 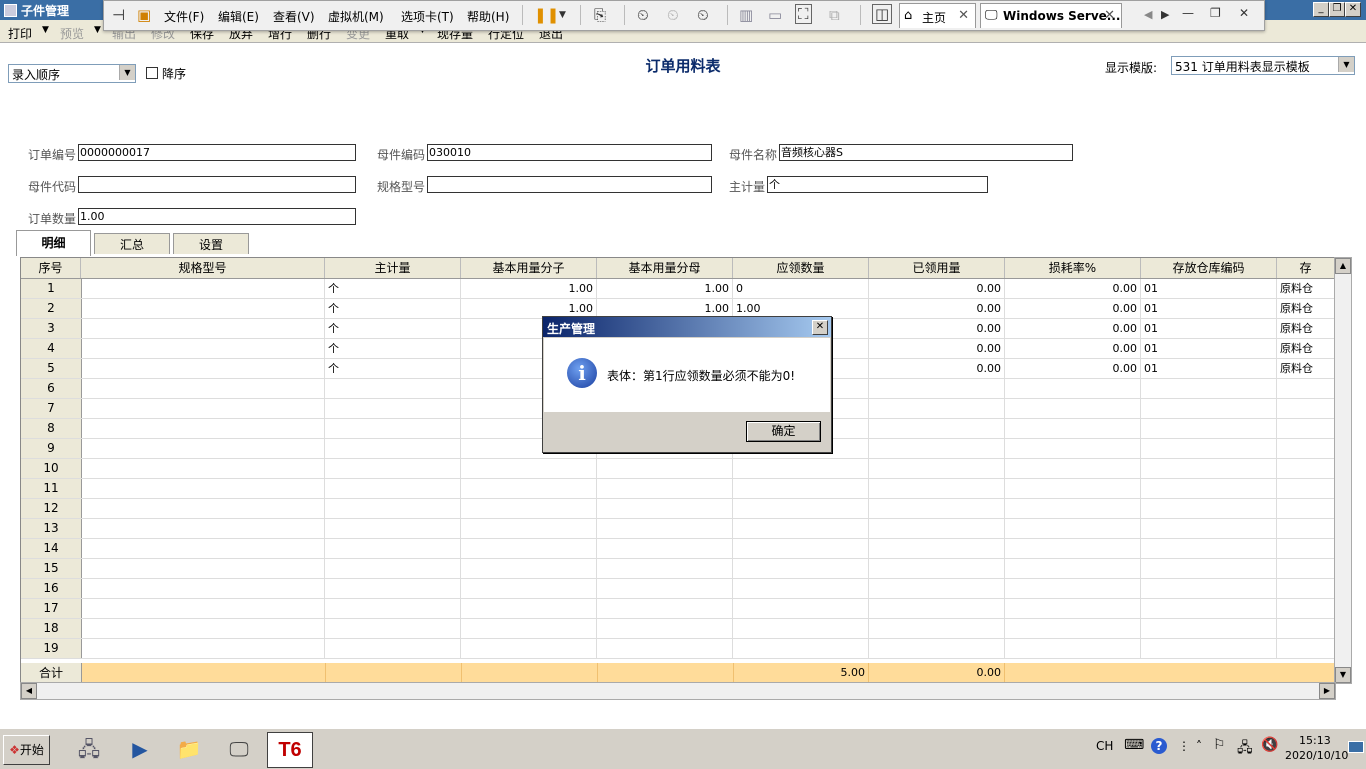 I want to click on console-view-icon: ▭, so click(x=775, y=15).